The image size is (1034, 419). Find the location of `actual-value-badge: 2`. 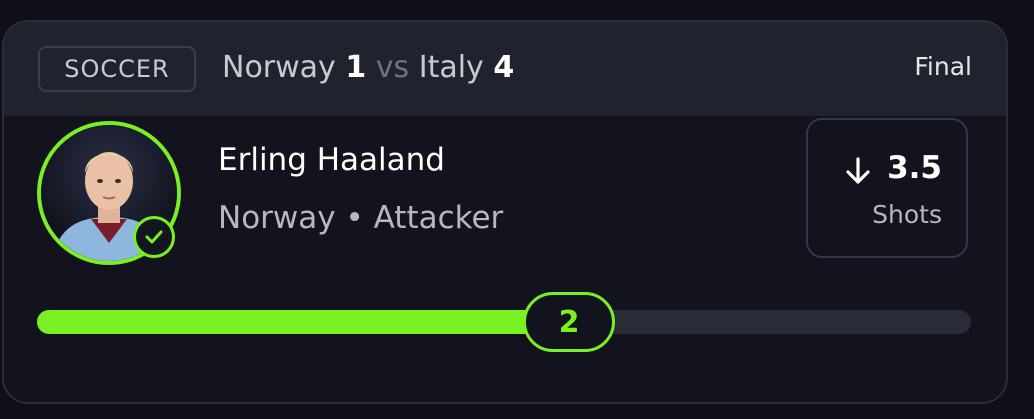

actual-value-badge: 2 is located at coordinates (569, 322).